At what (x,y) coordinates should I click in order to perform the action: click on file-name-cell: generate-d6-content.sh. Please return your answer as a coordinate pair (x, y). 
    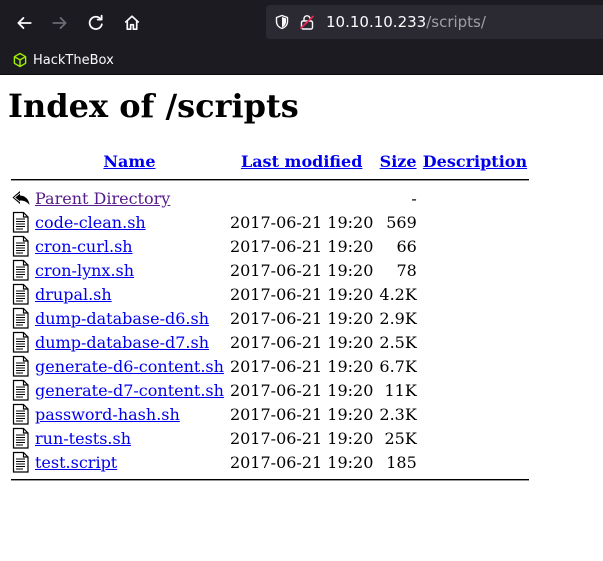
    Looking at the image, I should click on (129, 366).